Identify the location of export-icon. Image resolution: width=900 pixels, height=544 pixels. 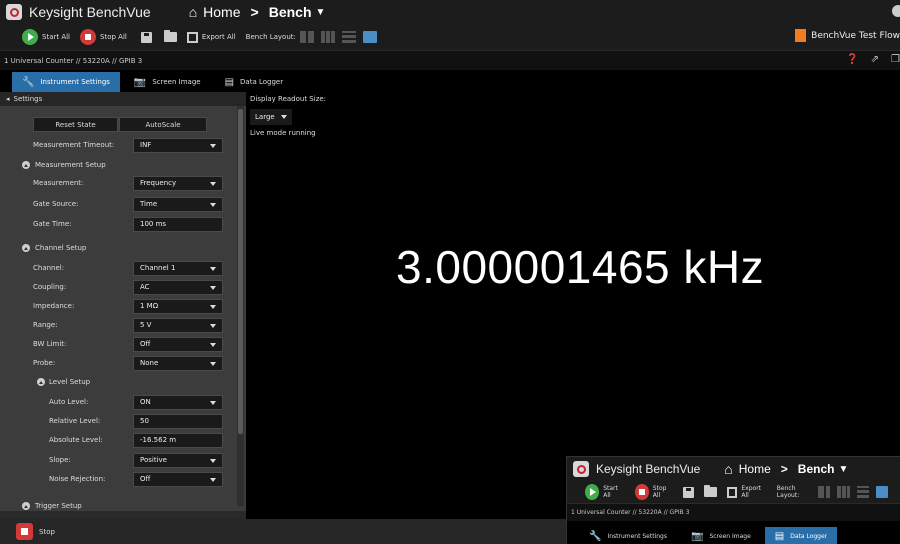
(192, 37).